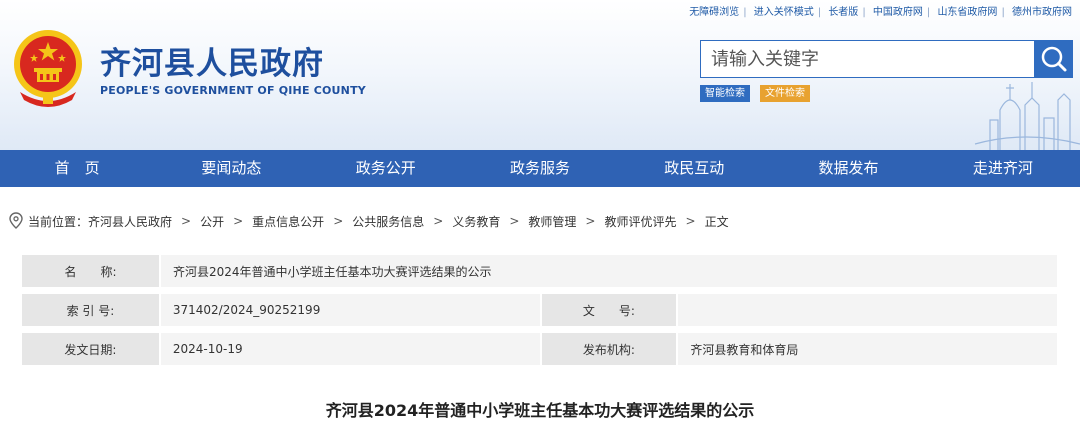 The image size is (1080, 429). Describe the element at coordinates (866, 349) in the screenshot. I see `meta-value-org: 齐河县教育和体育局` at that location.